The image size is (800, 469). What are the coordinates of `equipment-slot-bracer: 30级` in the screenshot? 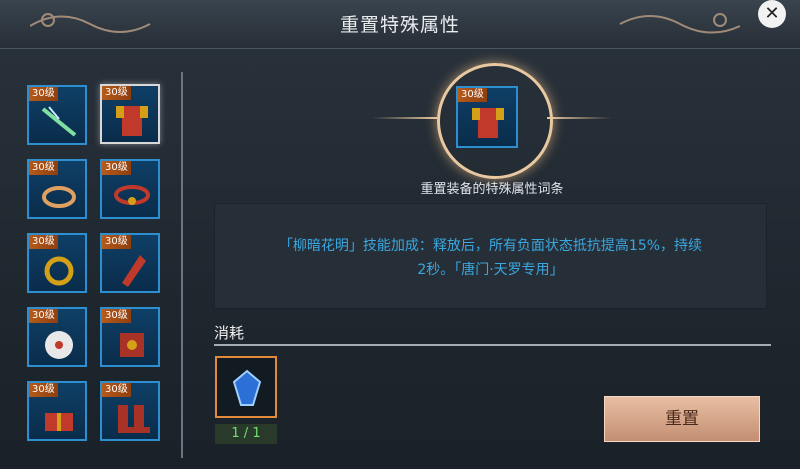 It's located at (130, 263).